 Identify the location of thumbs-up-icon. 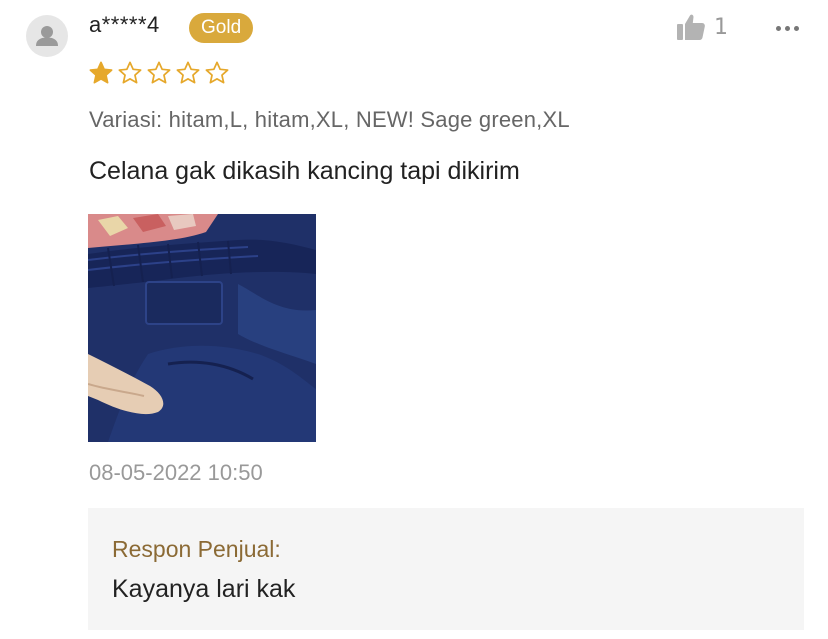
(691, 27).